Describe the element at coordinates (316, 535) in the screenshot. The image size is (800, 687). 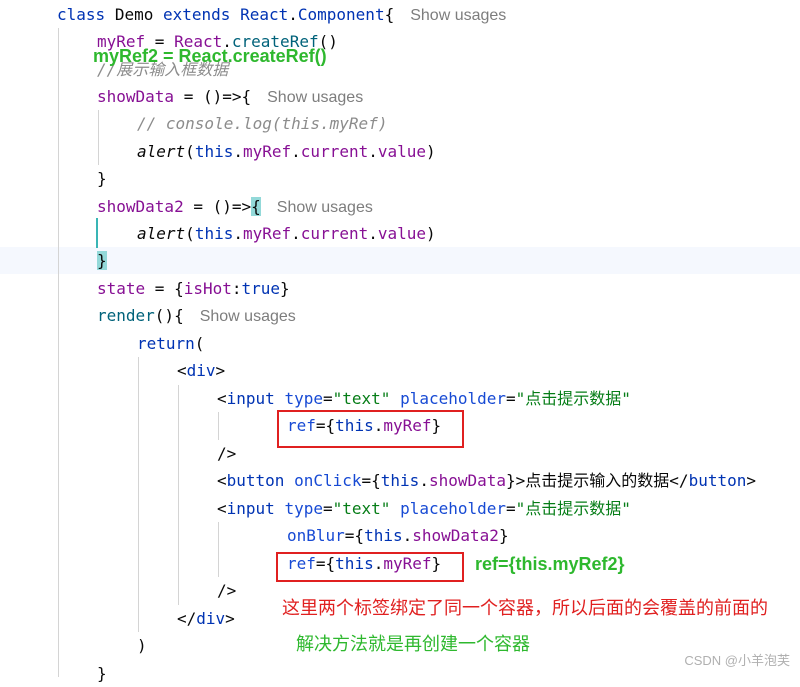
I see `attr-onblur: onBlur` at that location.